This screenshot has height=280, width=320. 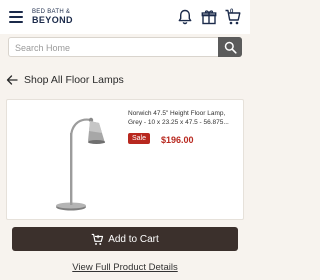 I want to click on floor-lamp-image, so click(x=81, y=164).